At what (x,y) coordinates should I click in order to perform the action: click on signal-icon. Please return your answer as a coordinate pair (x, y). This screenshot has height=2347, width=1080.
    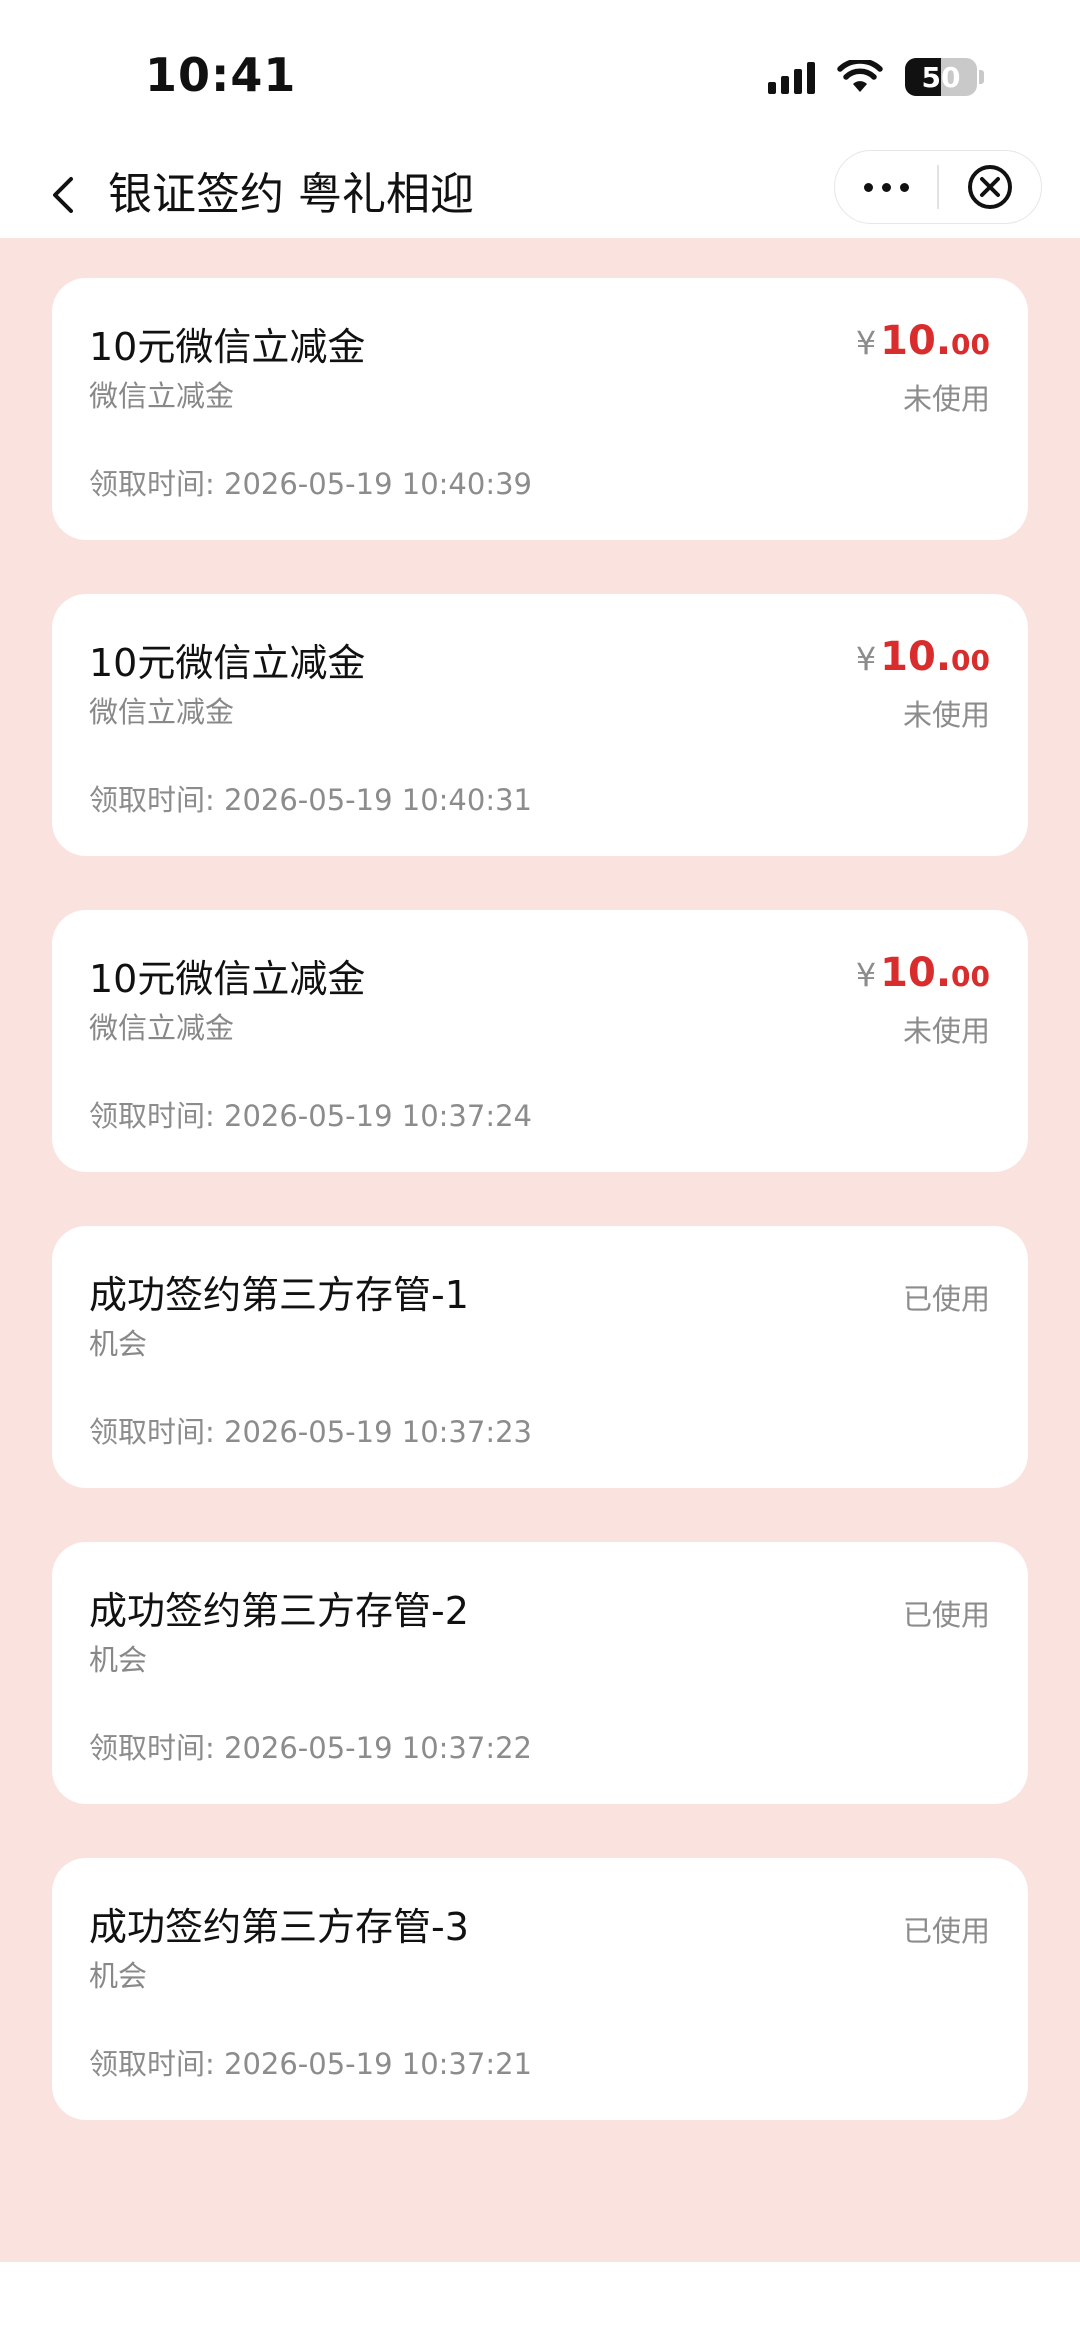
    Looking at the image, I should click on (791, 77).